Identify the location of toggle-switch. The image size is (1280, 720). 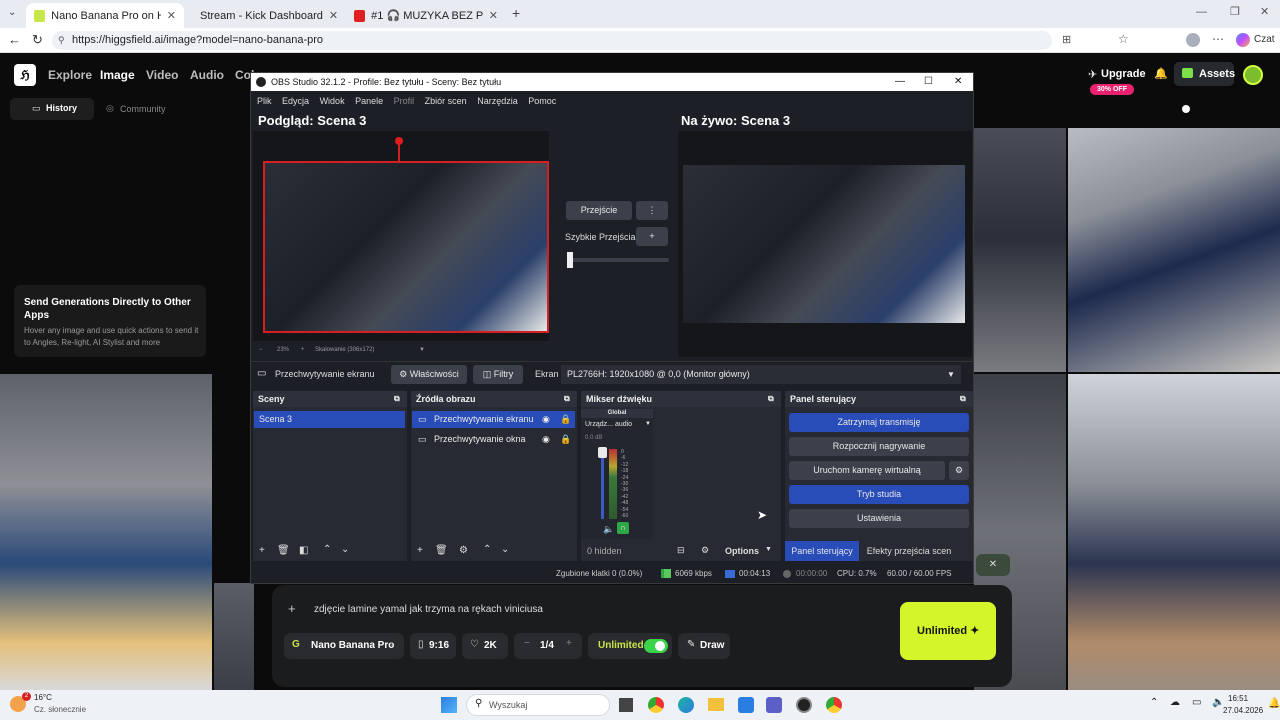
(656, 646).